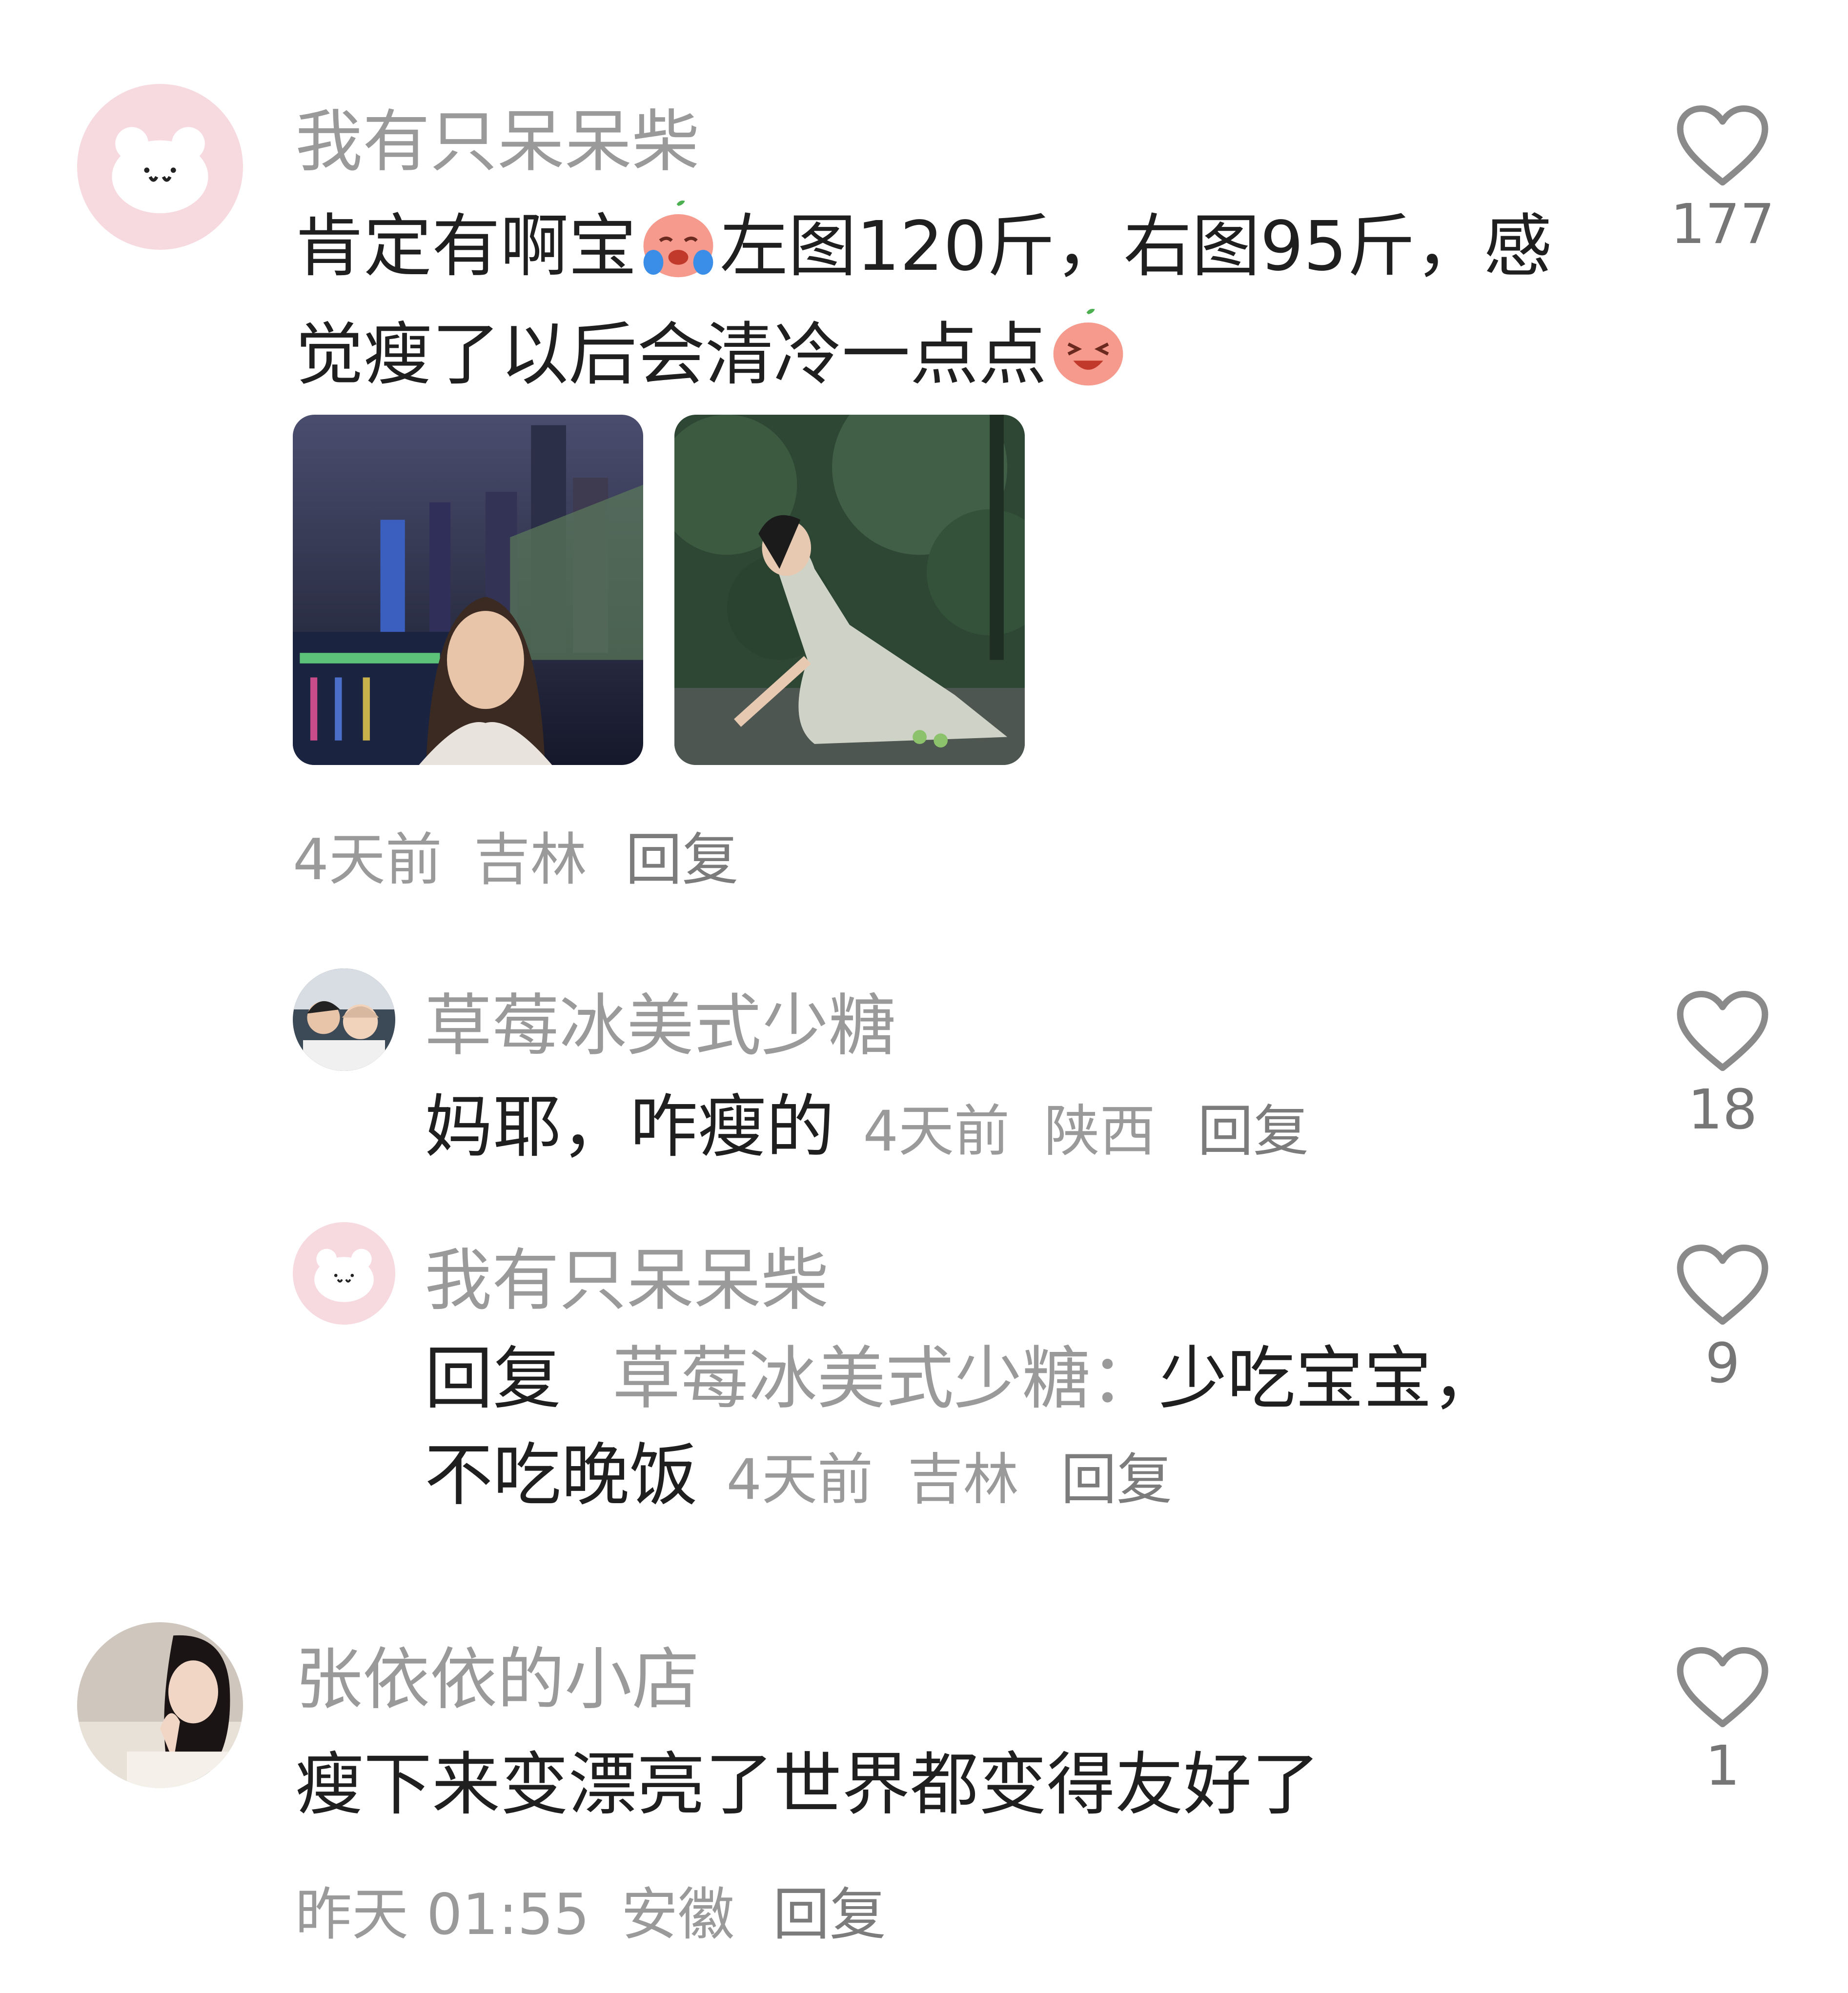  I want to click on comment-location: 吉林, so click(530, 860).